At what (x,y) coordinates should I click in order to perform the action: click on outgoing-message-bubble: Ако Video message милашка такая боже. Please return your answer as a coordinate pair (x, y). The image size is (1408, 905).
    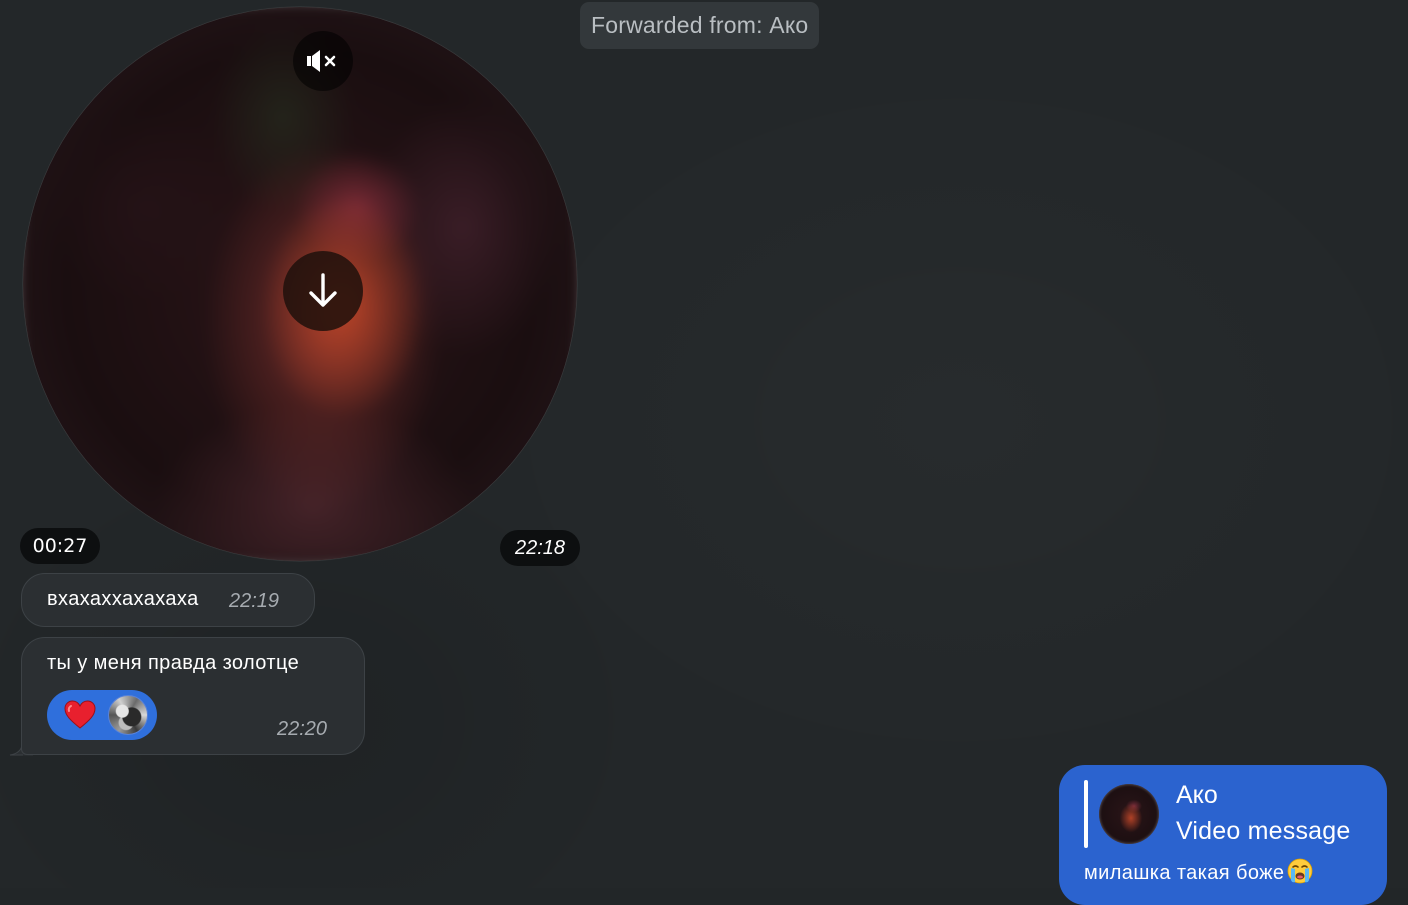
    Looking at the image, I should click on (1223, 835).